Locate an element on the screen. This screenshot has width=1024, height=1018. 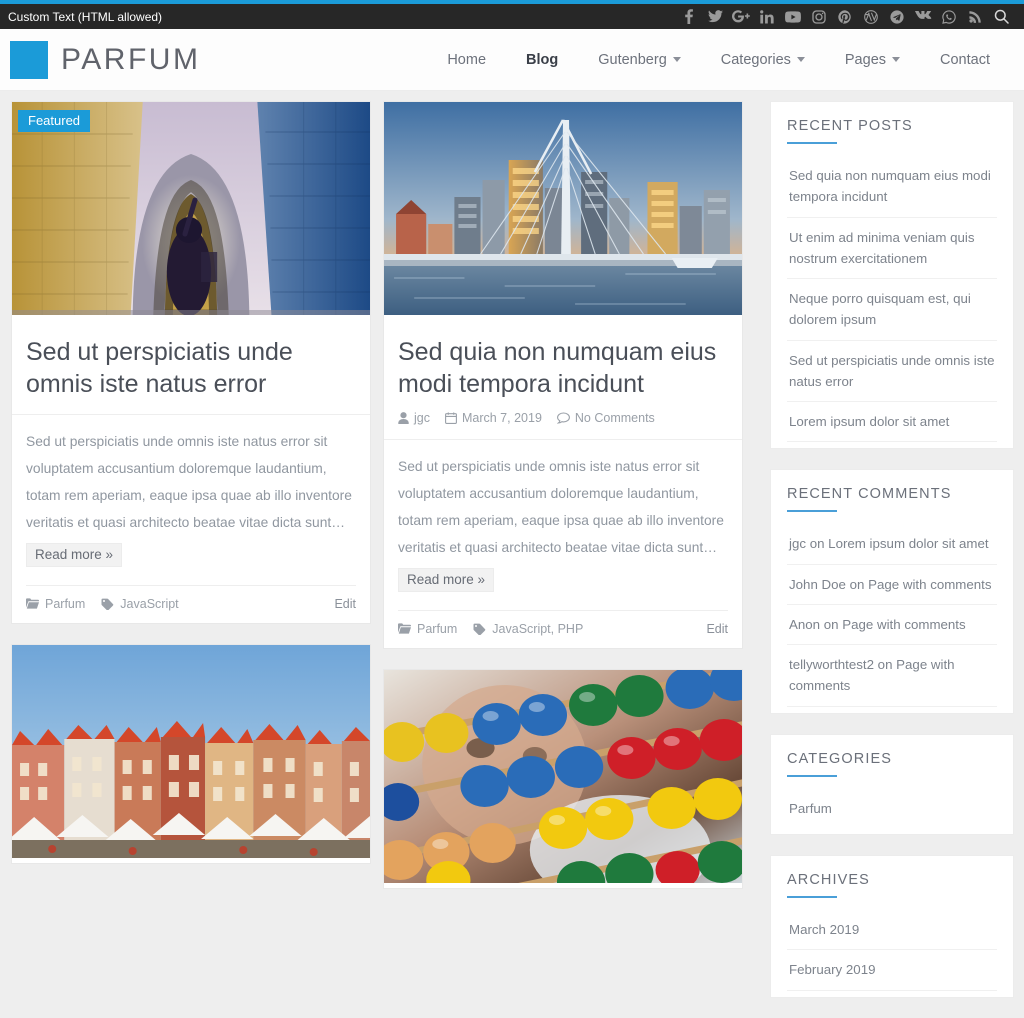
wordpress-icon is located at coordinates (871, 16).